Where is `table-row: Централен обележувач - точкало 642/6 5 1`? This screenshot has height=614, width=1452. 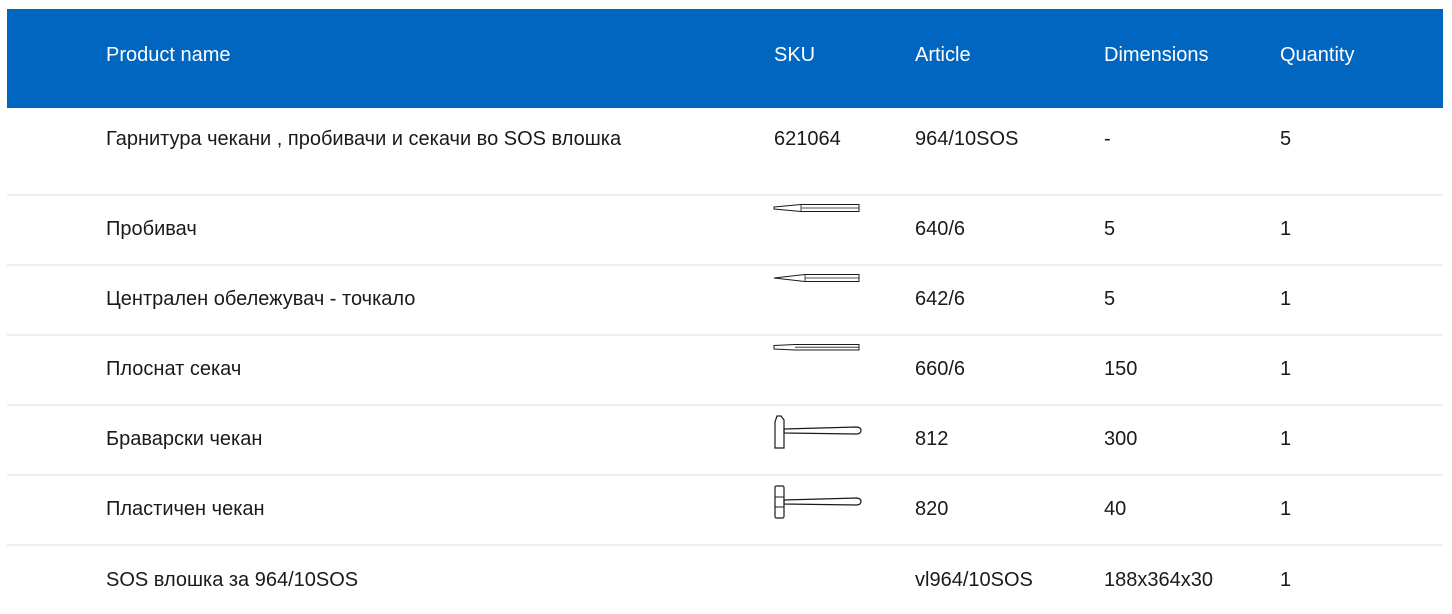
table-row: Централен обележувач - точкало 642/6 5 1 is located at coordinates (725, 301).